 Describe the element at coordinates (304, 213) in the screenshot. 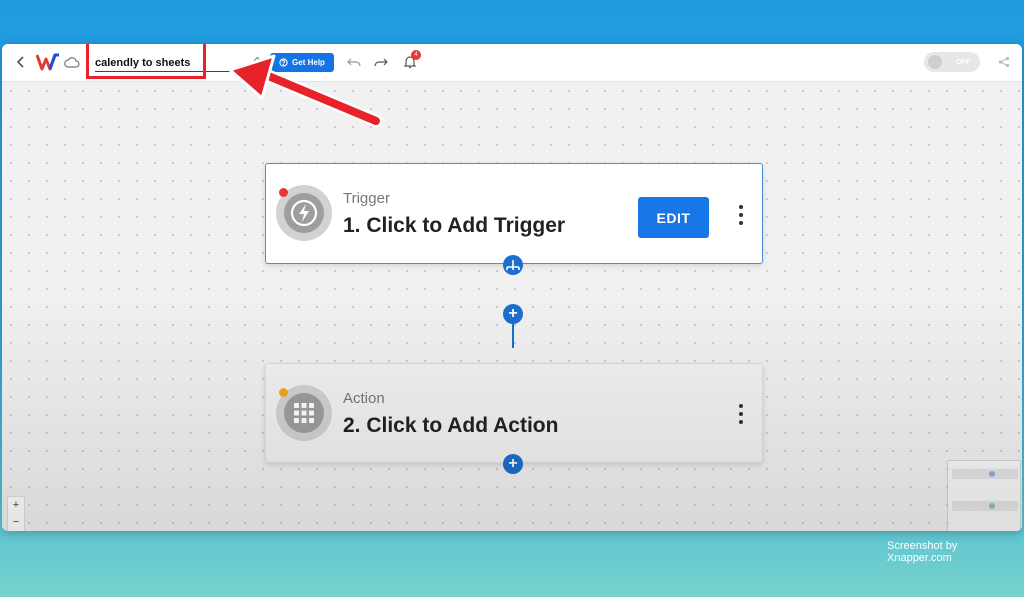

I see `lightning-icon` at that location.